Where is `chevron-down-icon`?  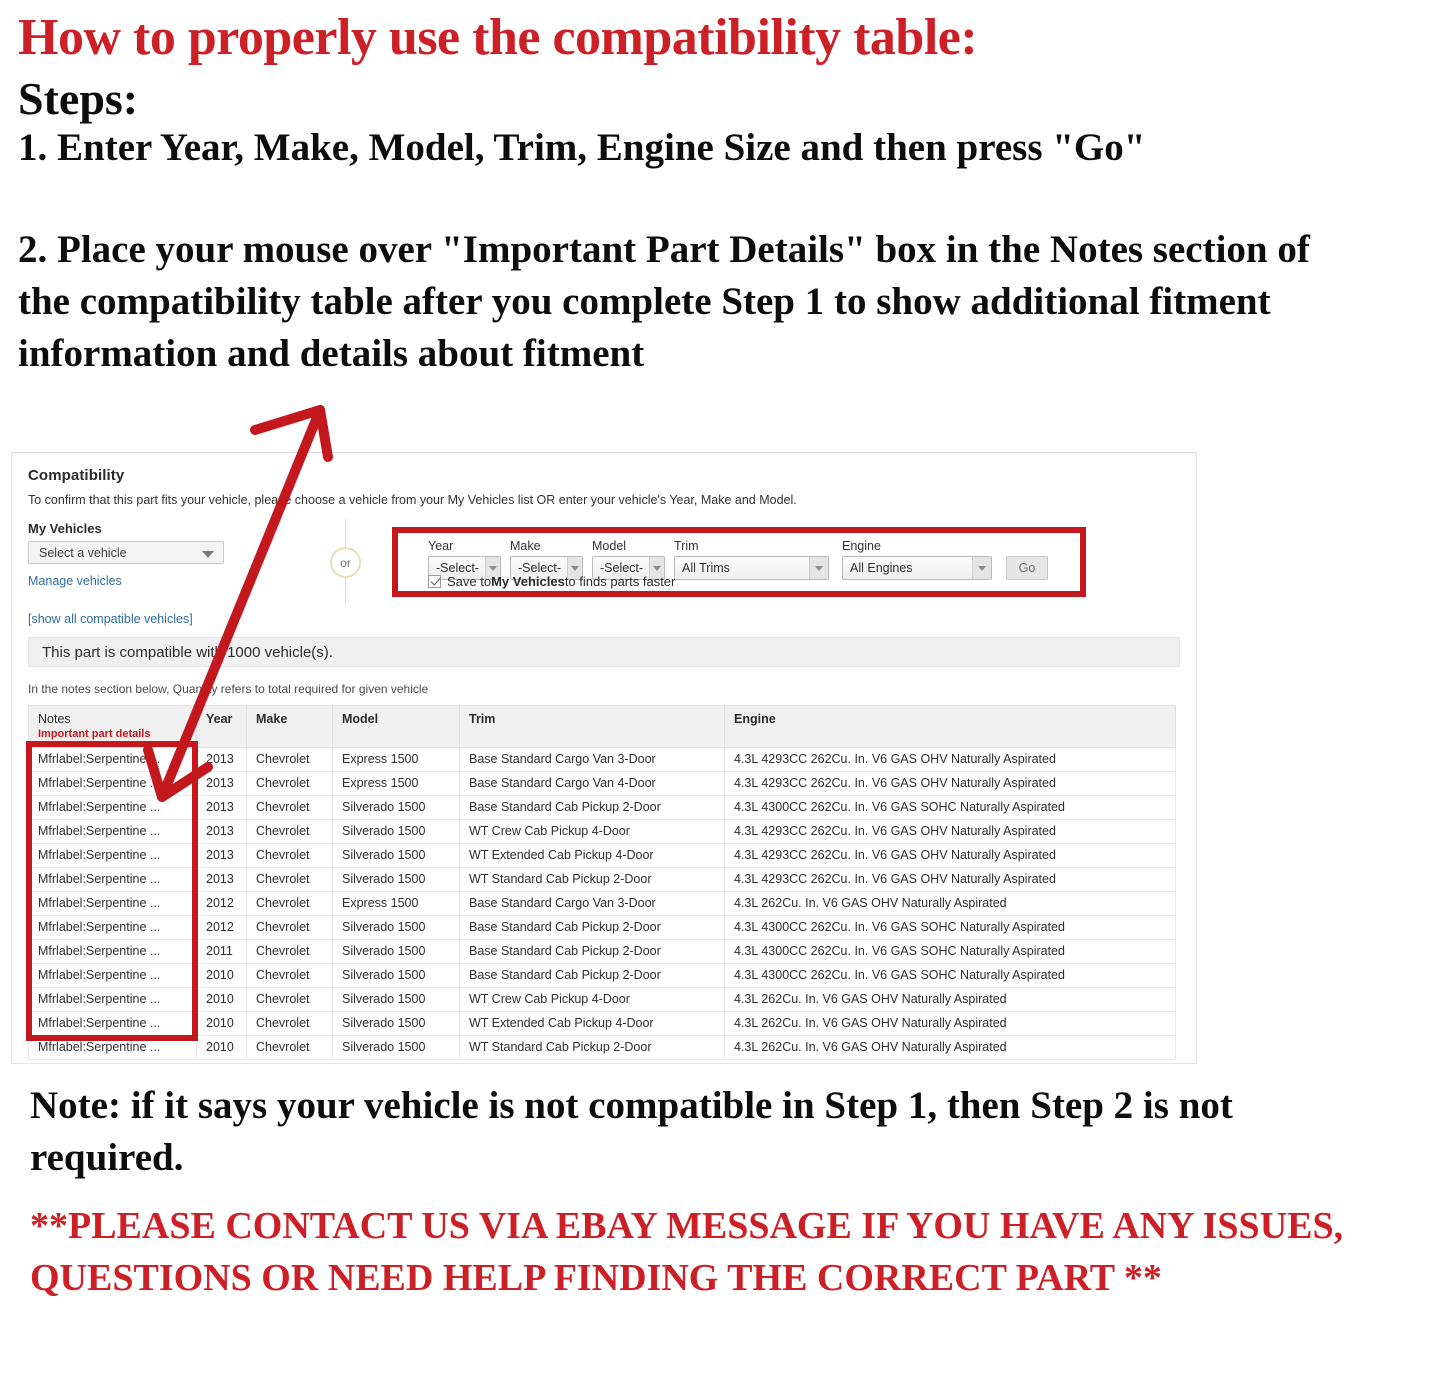 chevron-down-icon is located at coordinates (818, 568).